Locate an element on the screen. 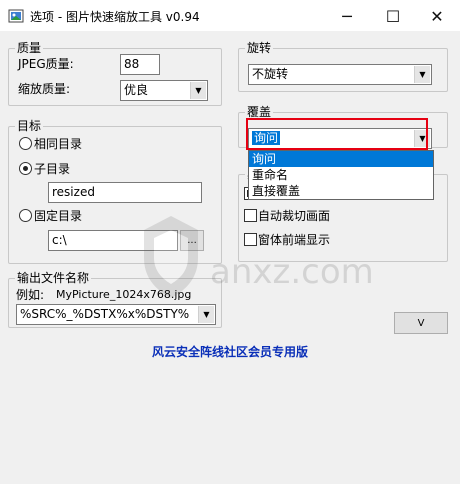  highlight-annotation is located at coordinates (337, 134).